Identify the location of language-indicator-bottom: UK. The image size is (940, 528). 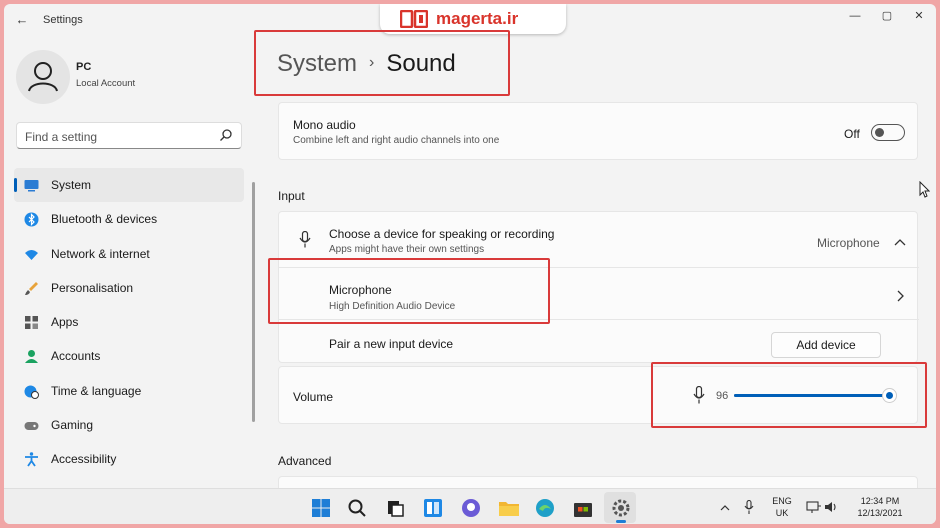
(782, 513).